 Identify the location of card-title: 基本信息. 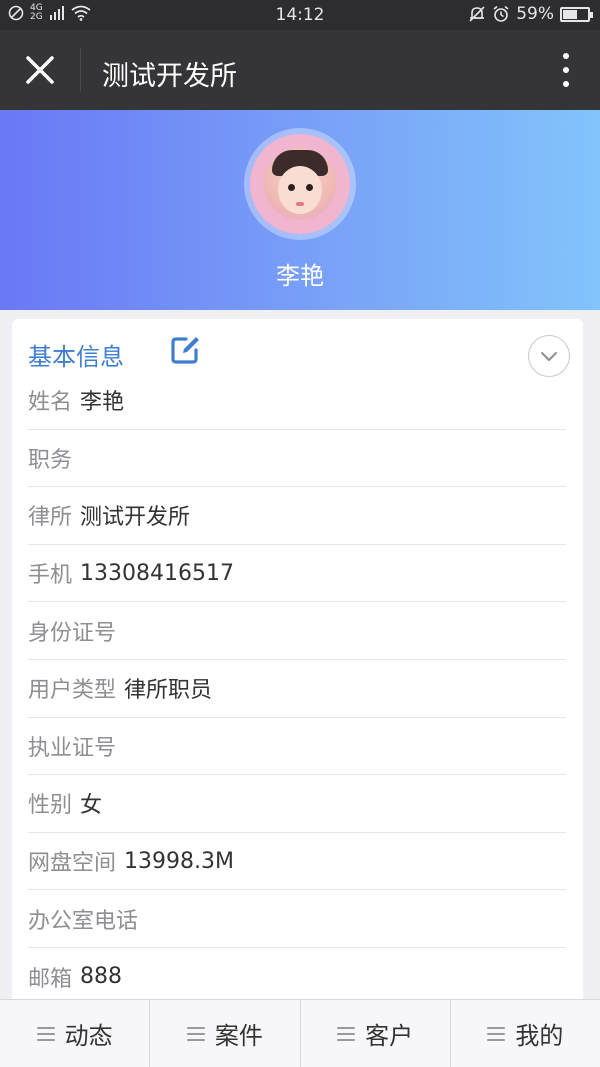
(76, 357).